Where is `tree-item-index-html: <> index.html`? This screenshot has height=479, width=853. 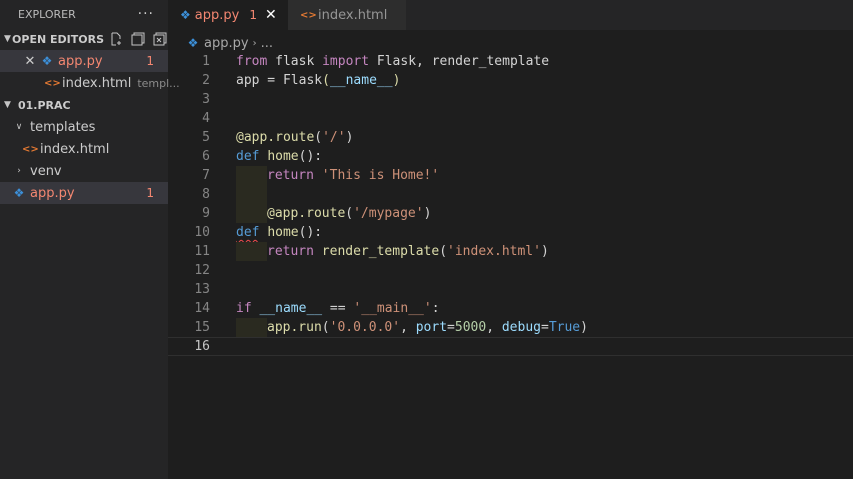 tree-item-index-html: <> index.html is located at coordinates (84, 149).